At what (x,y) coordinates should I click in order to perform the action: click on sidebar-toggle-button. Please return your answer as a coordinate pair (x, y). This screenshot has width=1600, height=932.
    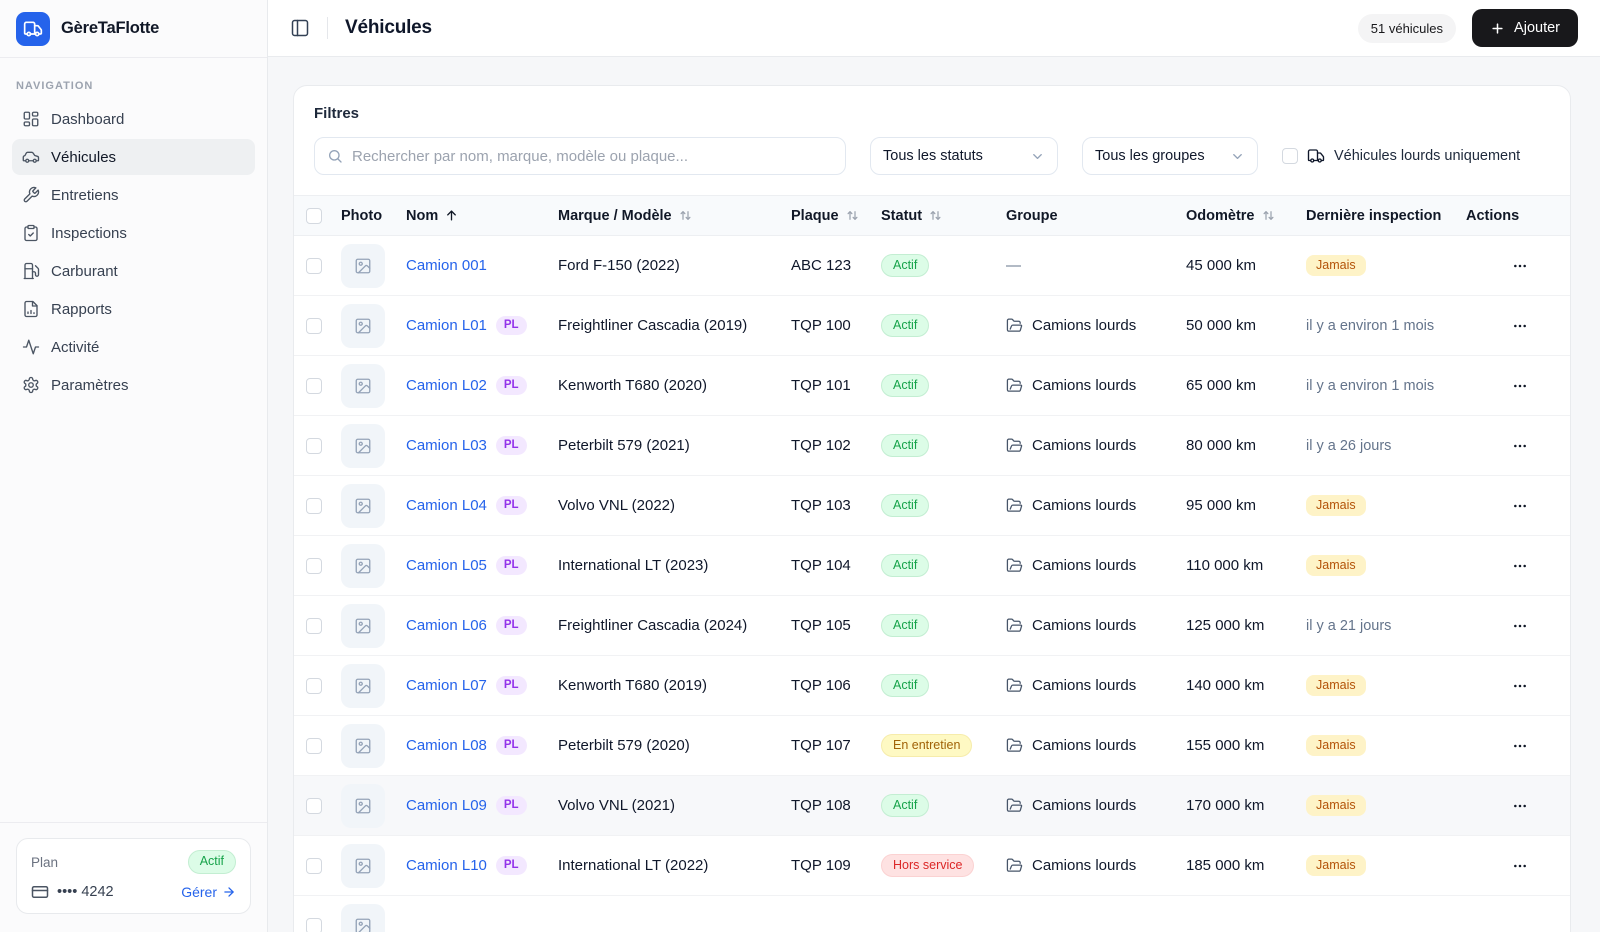
    Looking at the image, I should click on (300, 28).